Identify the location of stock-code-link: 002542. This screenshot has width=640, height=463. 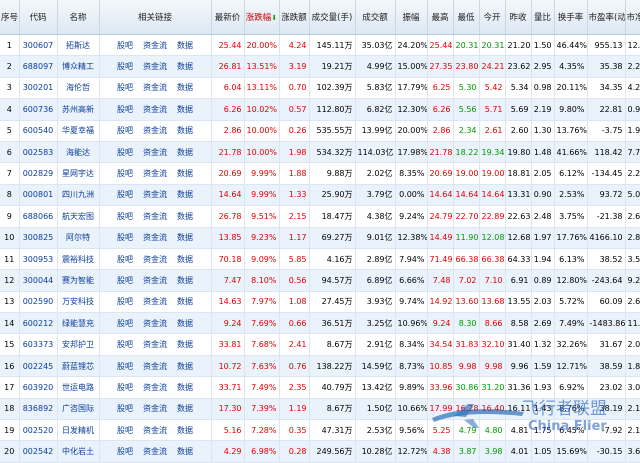
(38, 451).